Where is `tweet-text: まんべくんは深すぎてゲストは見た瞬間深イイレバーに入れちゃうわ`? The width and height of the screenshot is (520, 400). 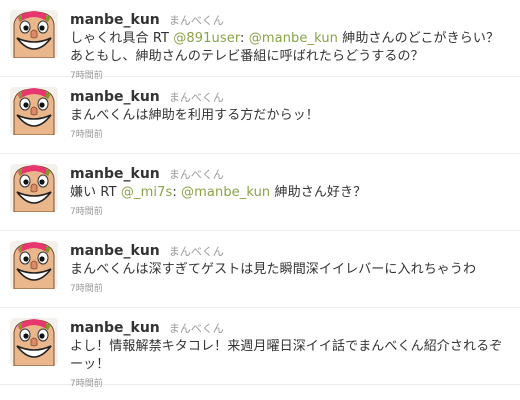 tweet-text: まんべくんは深すぎてゲストは見た瞬間深イイレバーに入れちゃうわ is located at coordinates (291, 270).